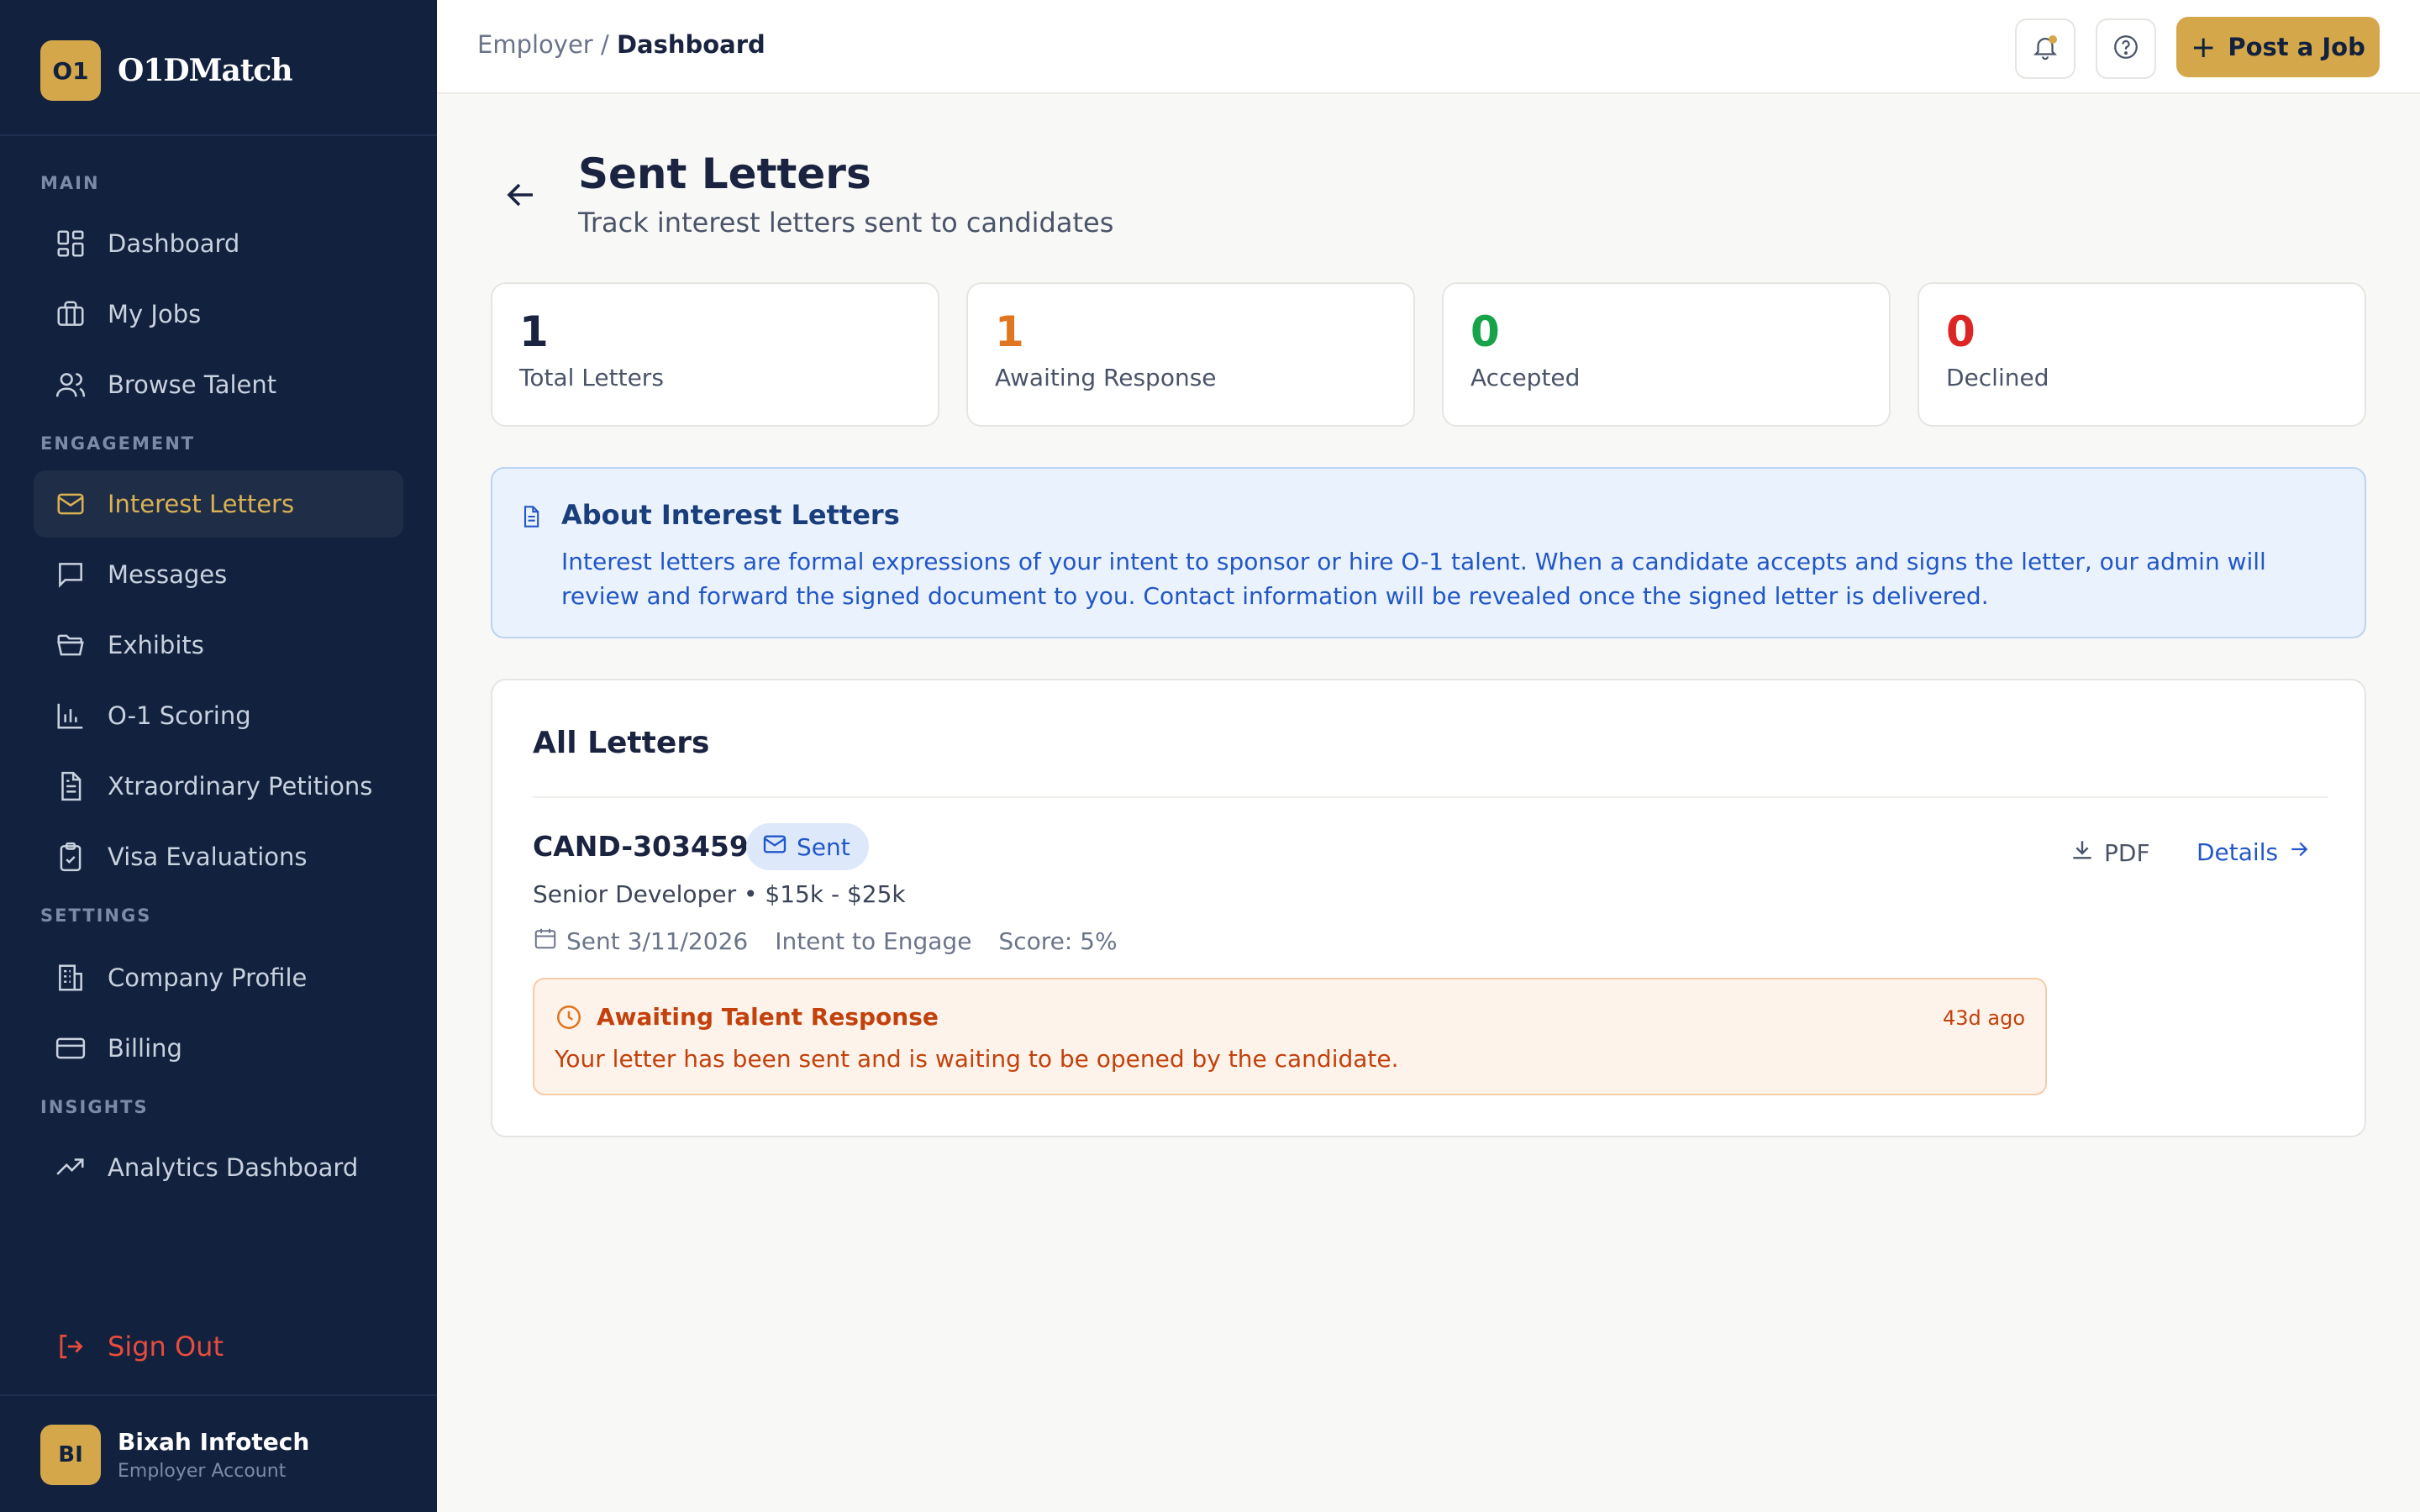  I want to click on user-role: Employer Account, so click(202, 1471).